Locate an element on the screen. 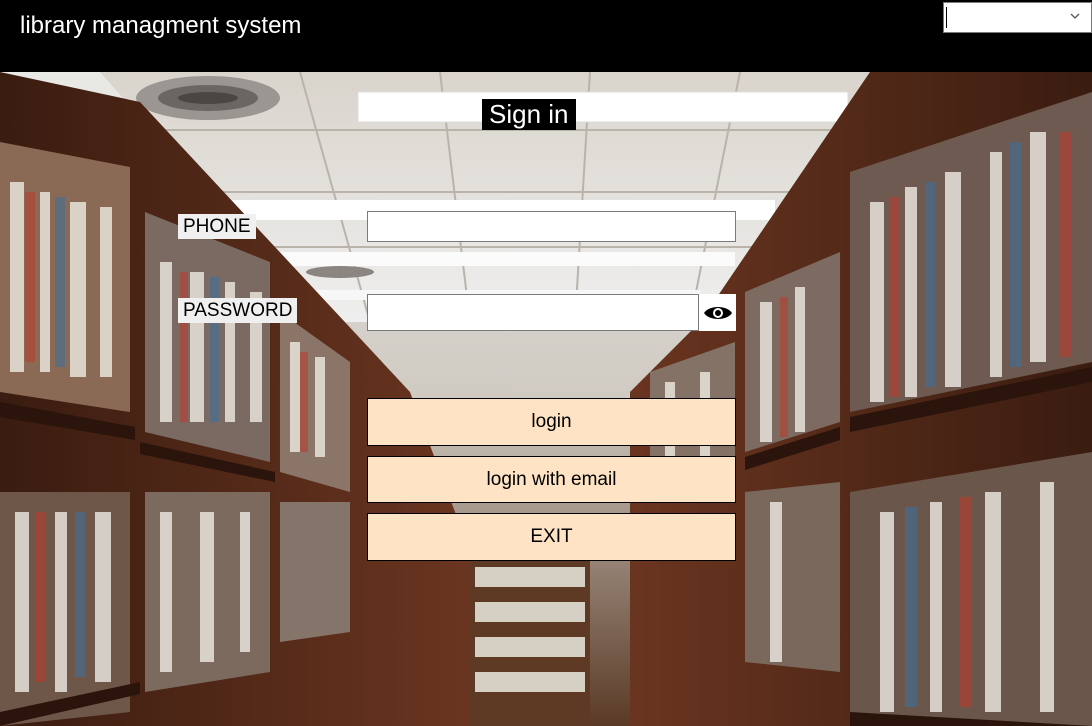  text-caret is located at coordinates (946, 17).